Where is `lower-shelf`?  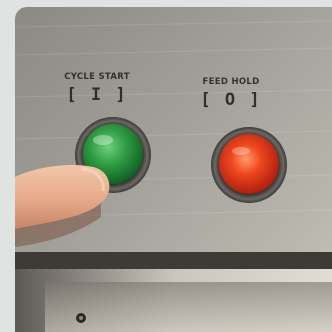
lower-shelf is located at coordinates (188, 307).